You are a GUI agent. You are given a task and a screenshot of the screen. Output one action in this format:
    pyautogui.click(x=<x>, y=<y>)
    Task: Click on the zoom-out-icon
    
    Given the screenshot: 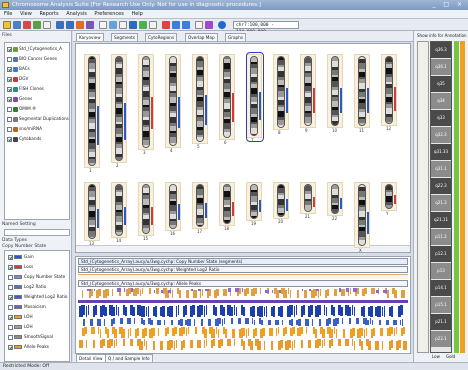 What is the action you would take?
    pyautogui.click(x=70, y=25)
    